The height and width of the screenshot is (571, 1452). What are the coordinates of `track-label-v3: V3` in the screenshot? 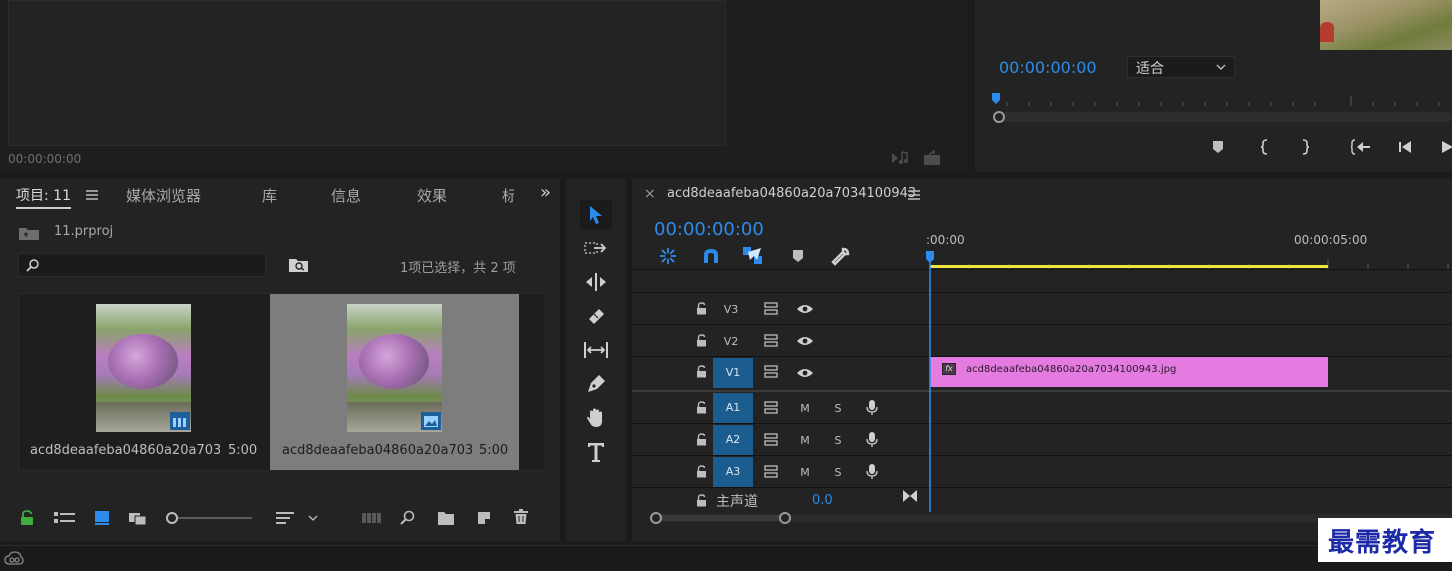 It's located at (731, 309).